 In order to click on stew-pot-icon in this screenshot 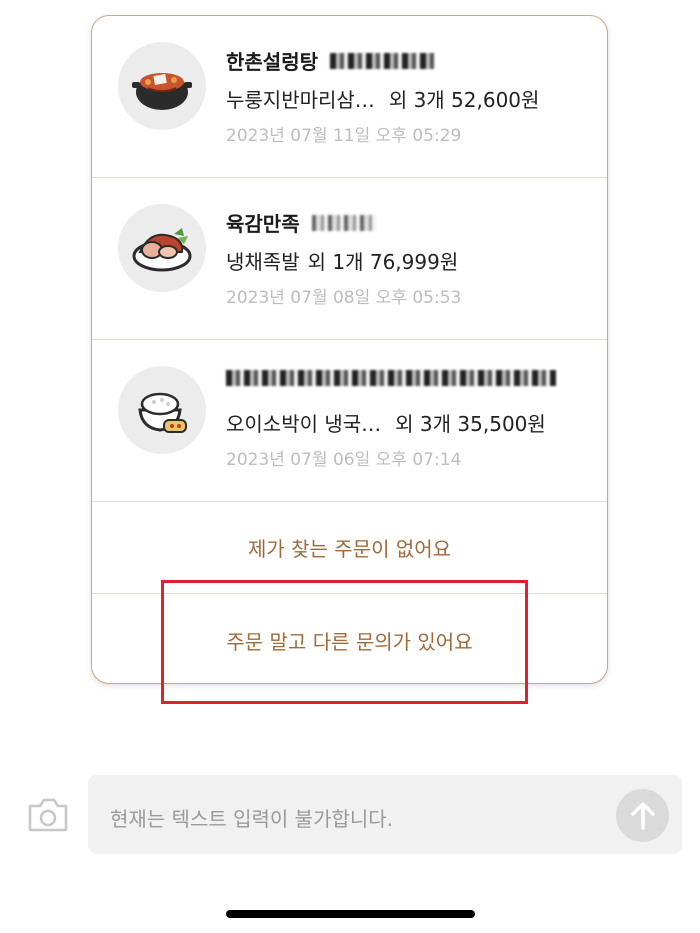, I will do `click(162, 86)`.